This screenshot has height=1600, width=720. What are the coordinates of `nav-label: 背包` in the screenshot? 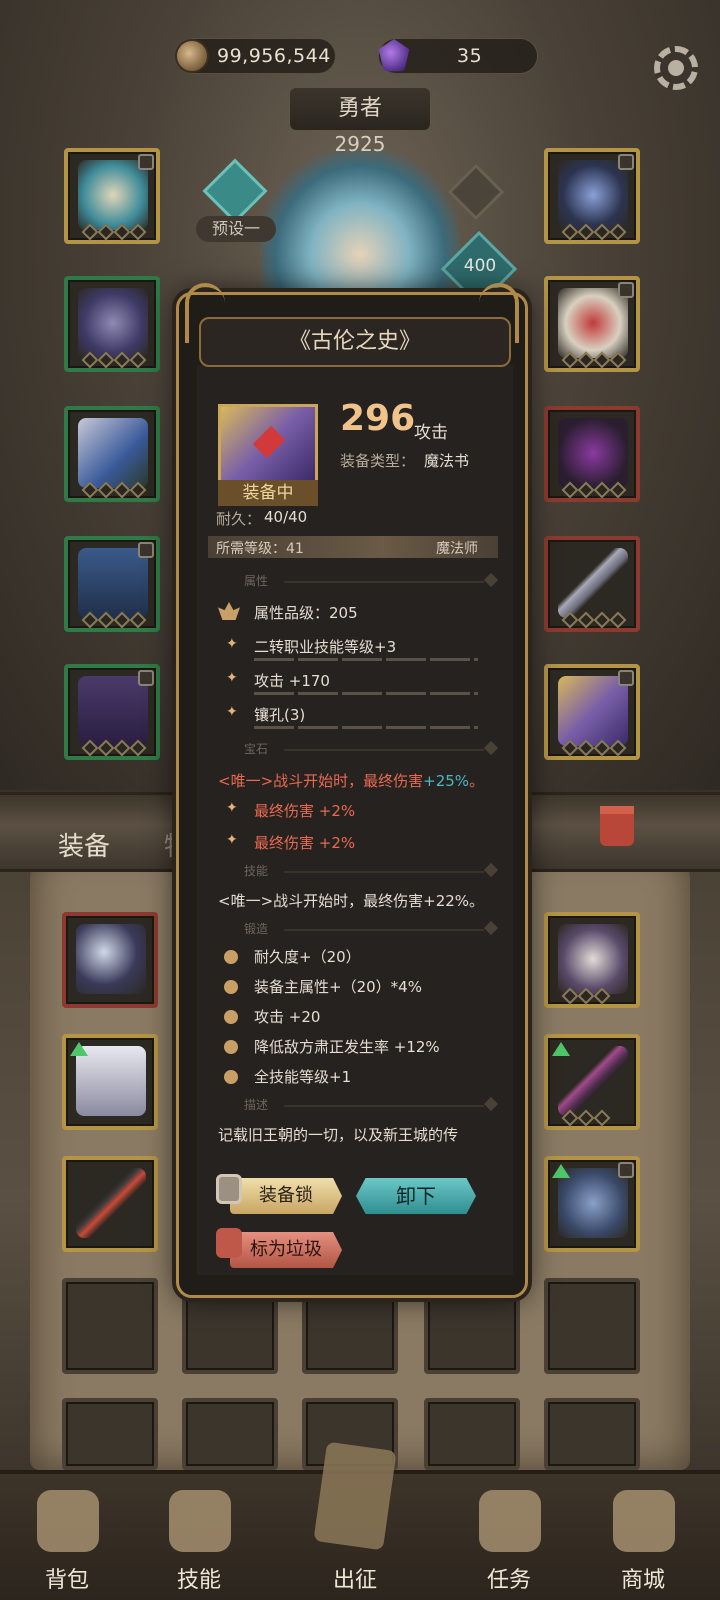 It's located at (66, 1580).